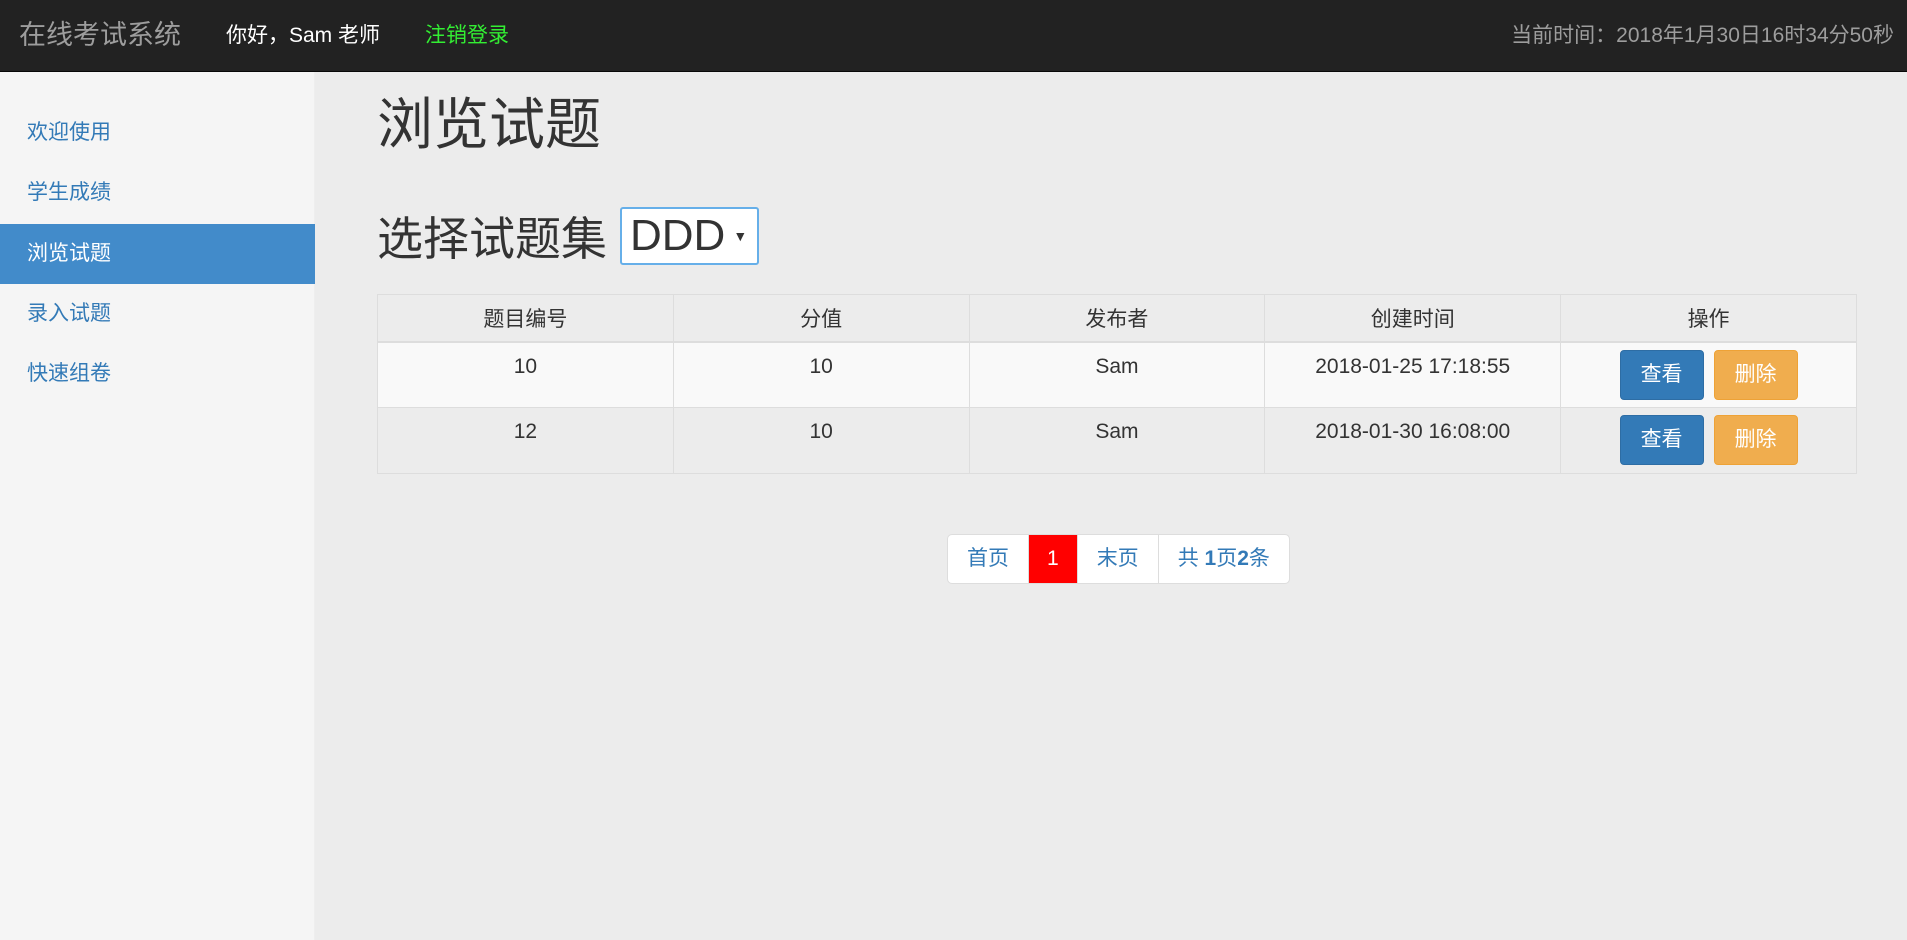  I want to click on summary-prefix: 共, so click(1191, 558).